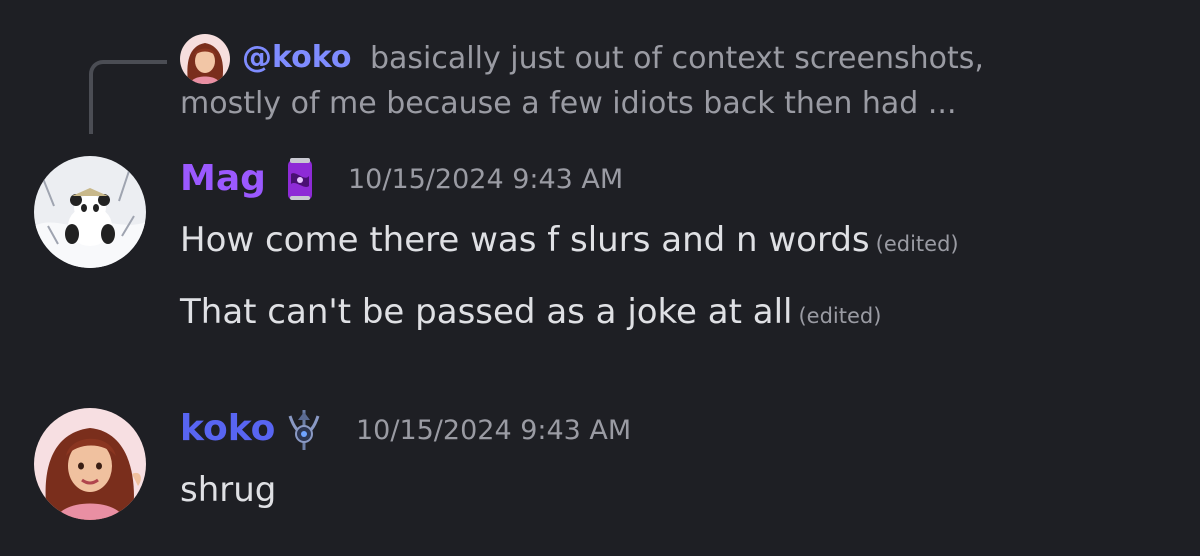  Describe the element at coordinates (486, 312) in the screenshot. I see `message-text: That can't be passed as a joke at all` at that location.